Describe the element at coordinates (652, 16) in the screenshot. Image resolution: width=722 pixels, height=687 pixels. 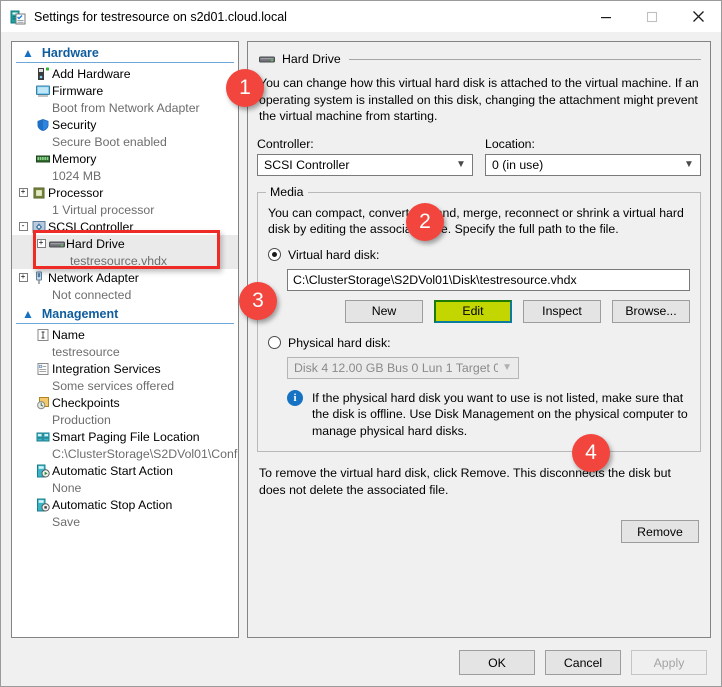
I see `maximize-button` at that location.